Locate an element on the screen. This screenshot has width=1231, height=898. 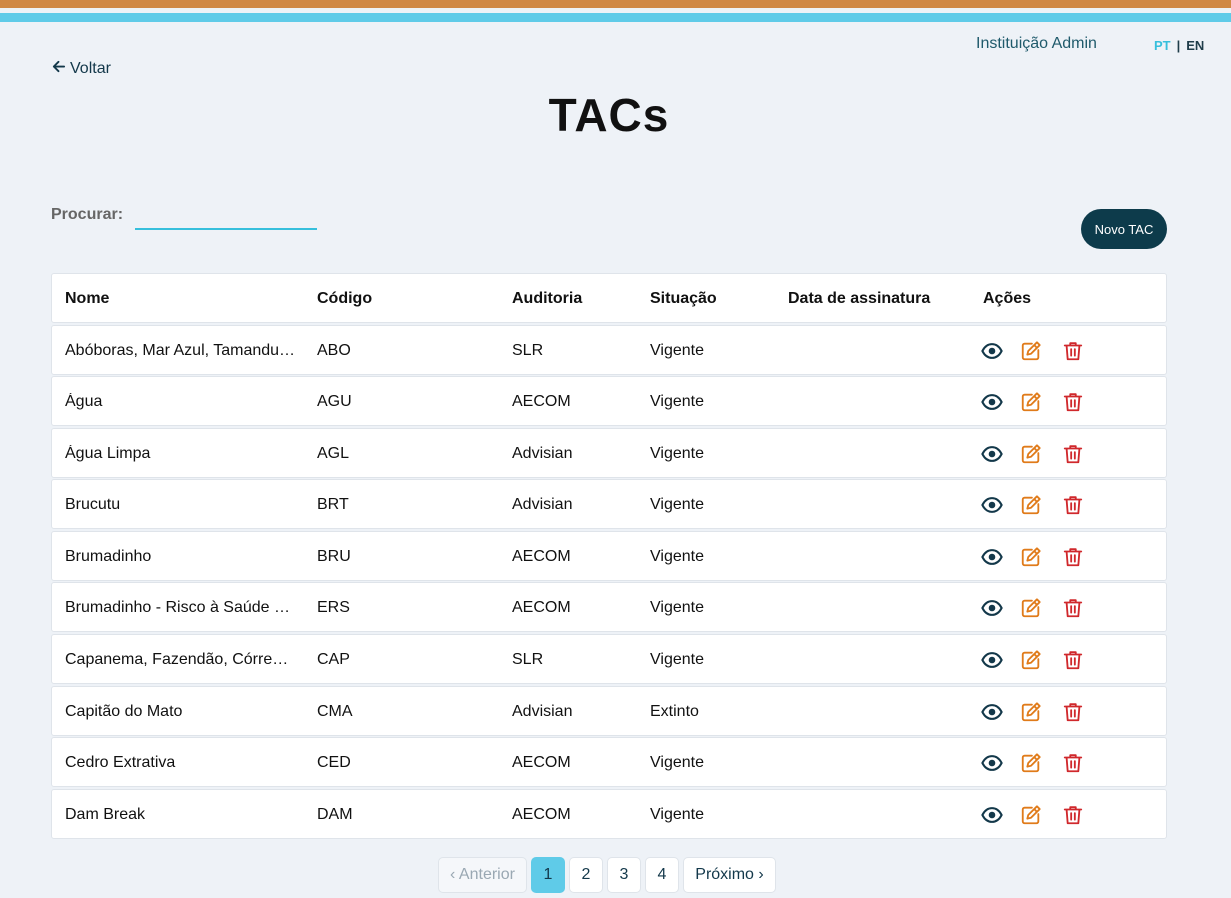
table-row: Água Limpa AGL Advisian Vigente is located at coordinates (609, 453).